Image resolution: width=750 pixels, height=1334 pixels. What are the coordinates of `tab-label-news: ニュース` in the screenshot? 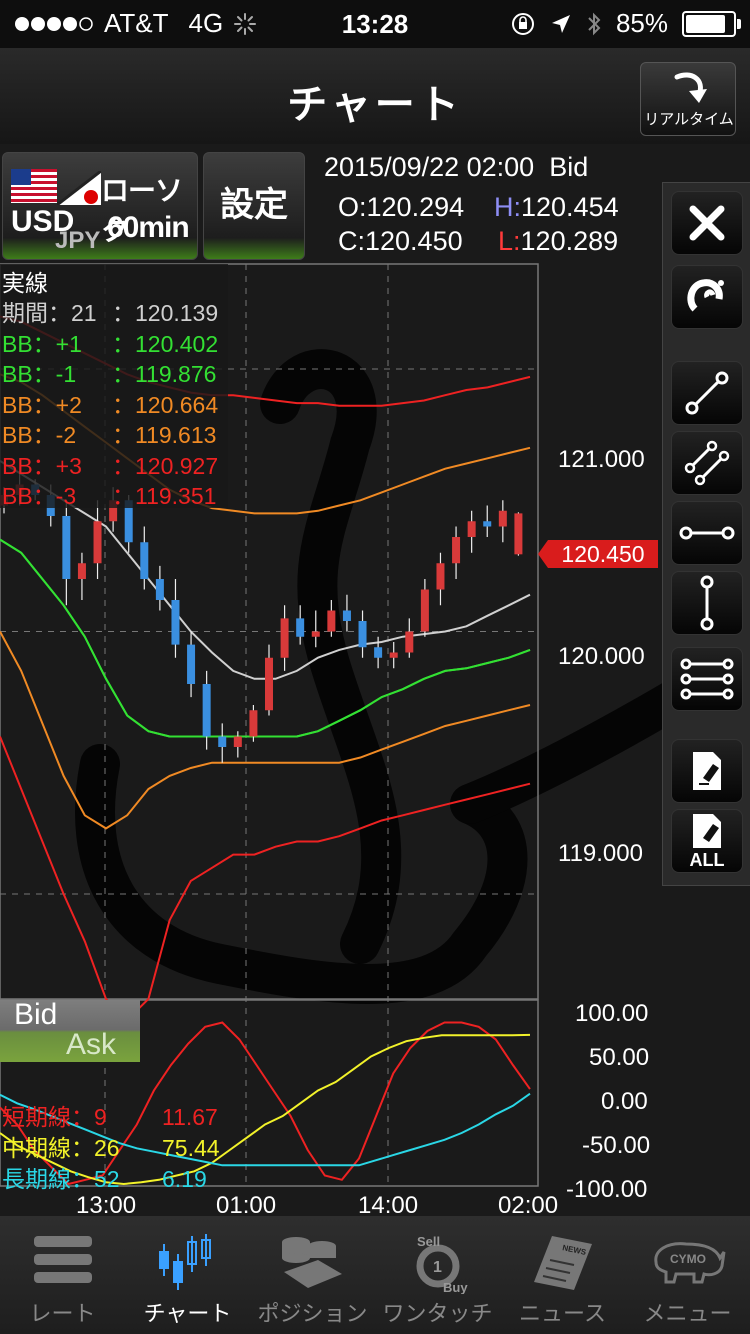 It's located at (562, 1313).